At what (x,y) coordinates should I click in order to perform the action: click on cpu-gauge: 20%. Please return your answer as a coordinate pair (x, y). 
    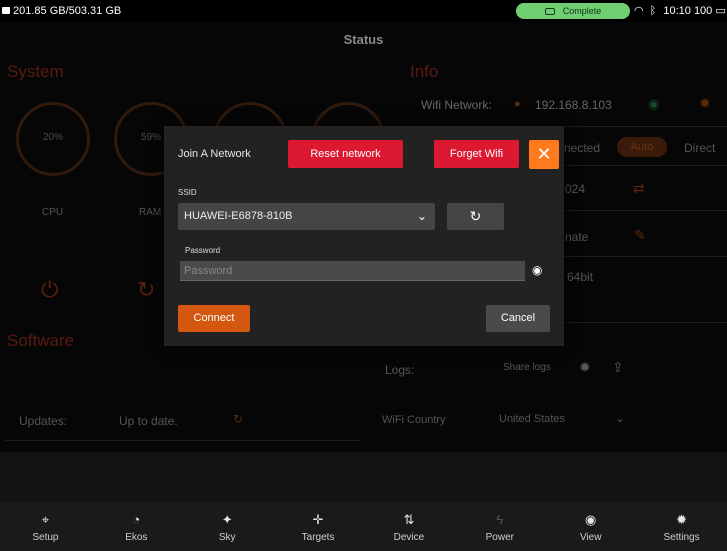
    Looking at the image, I should click on (53, 139).